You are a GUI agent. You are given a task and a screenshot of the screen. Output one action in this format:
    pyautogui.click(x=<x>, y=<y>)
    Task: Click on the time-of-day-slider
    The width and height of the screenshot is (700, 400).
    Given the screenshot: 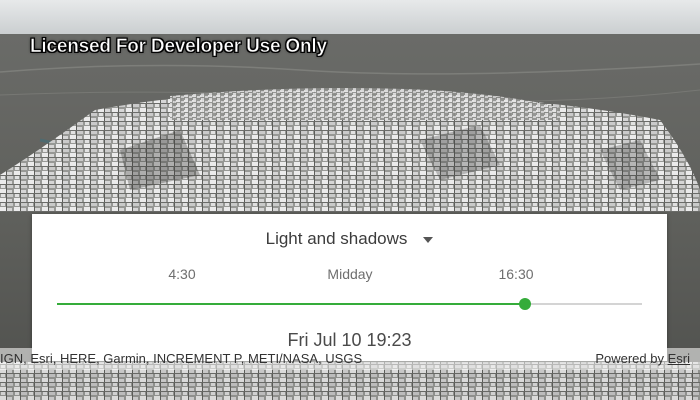 What is the action you would take?
    pyautogui.click(x=349, y=304)
    